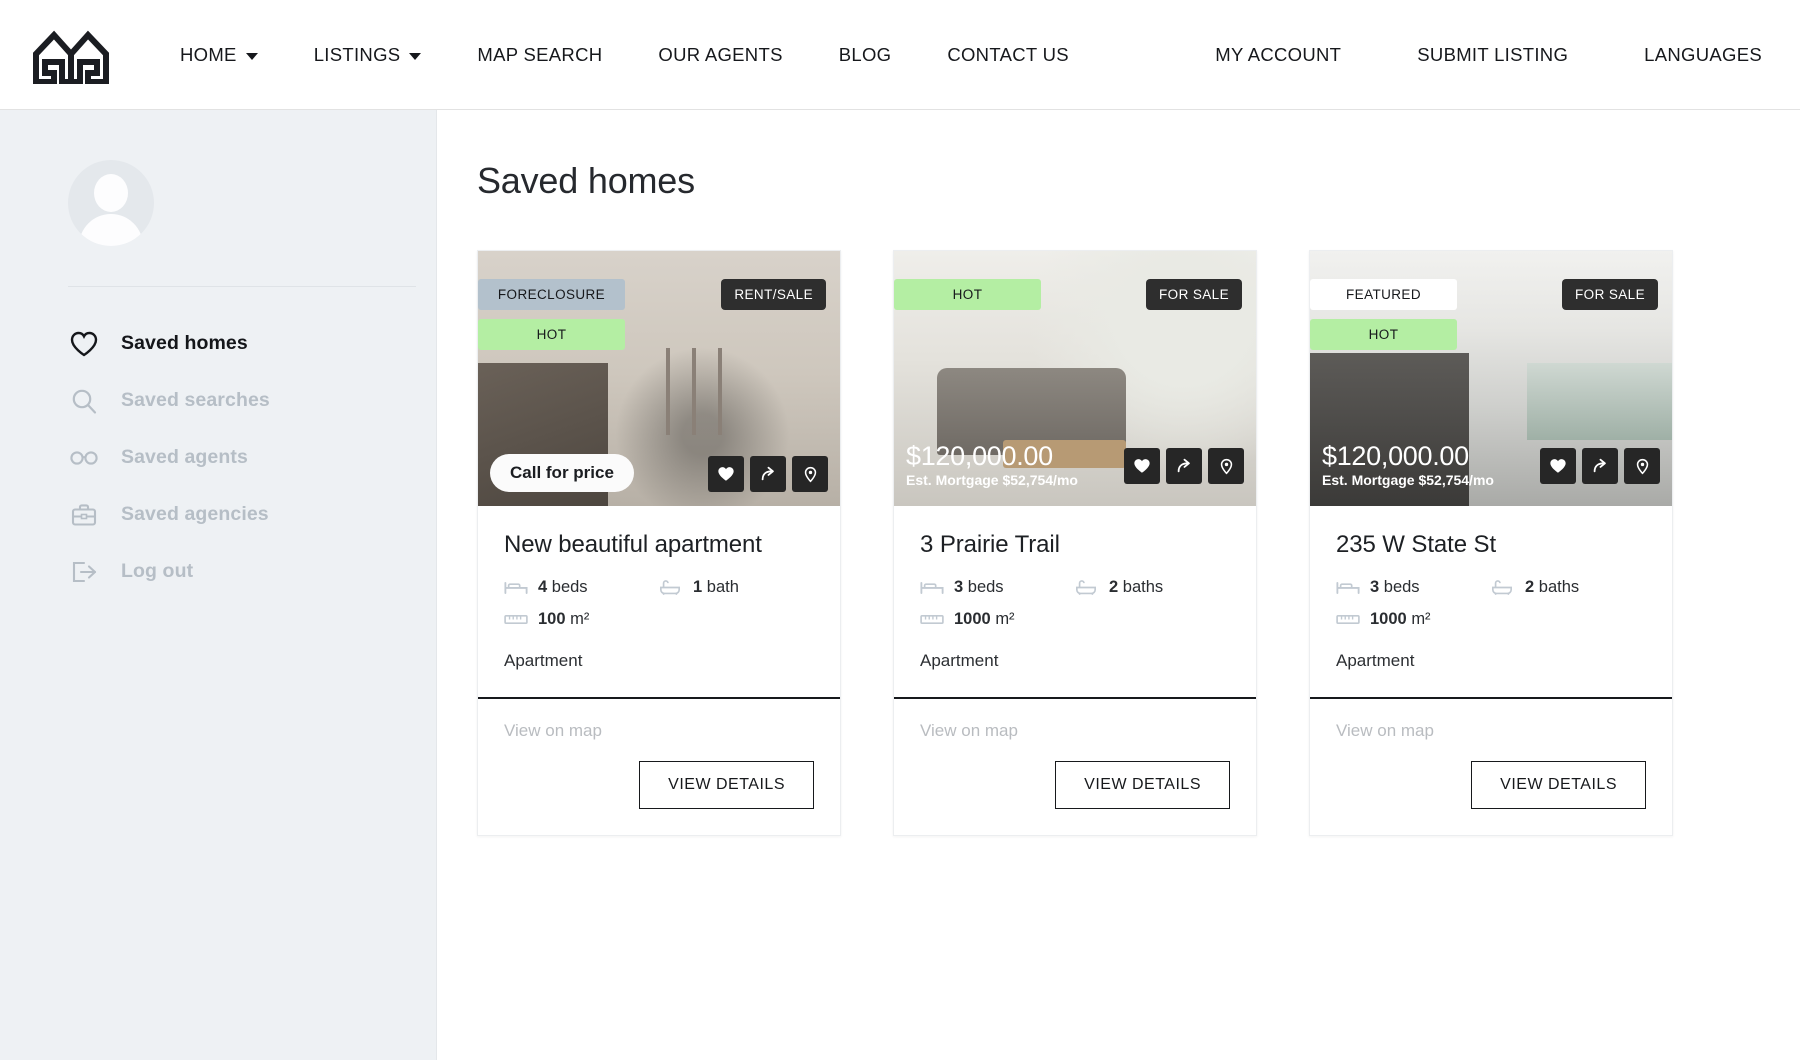  Describe the element at coordinates (659, 619) in the screenshot. I see `area-spec: 100 m²` at that location.